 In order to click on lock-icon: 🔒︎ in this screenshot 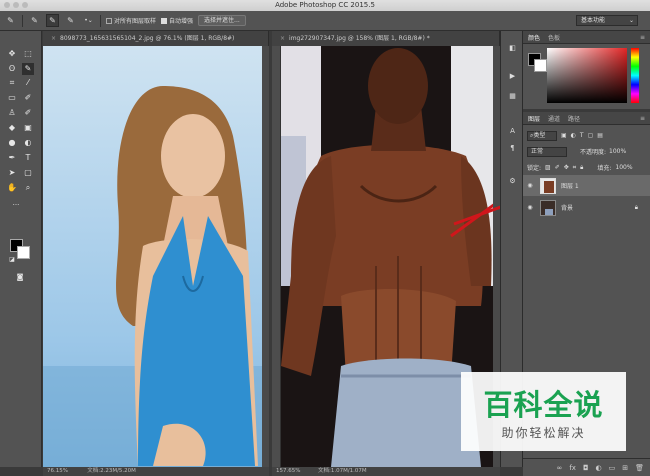, I will do `click(636, 207)`.